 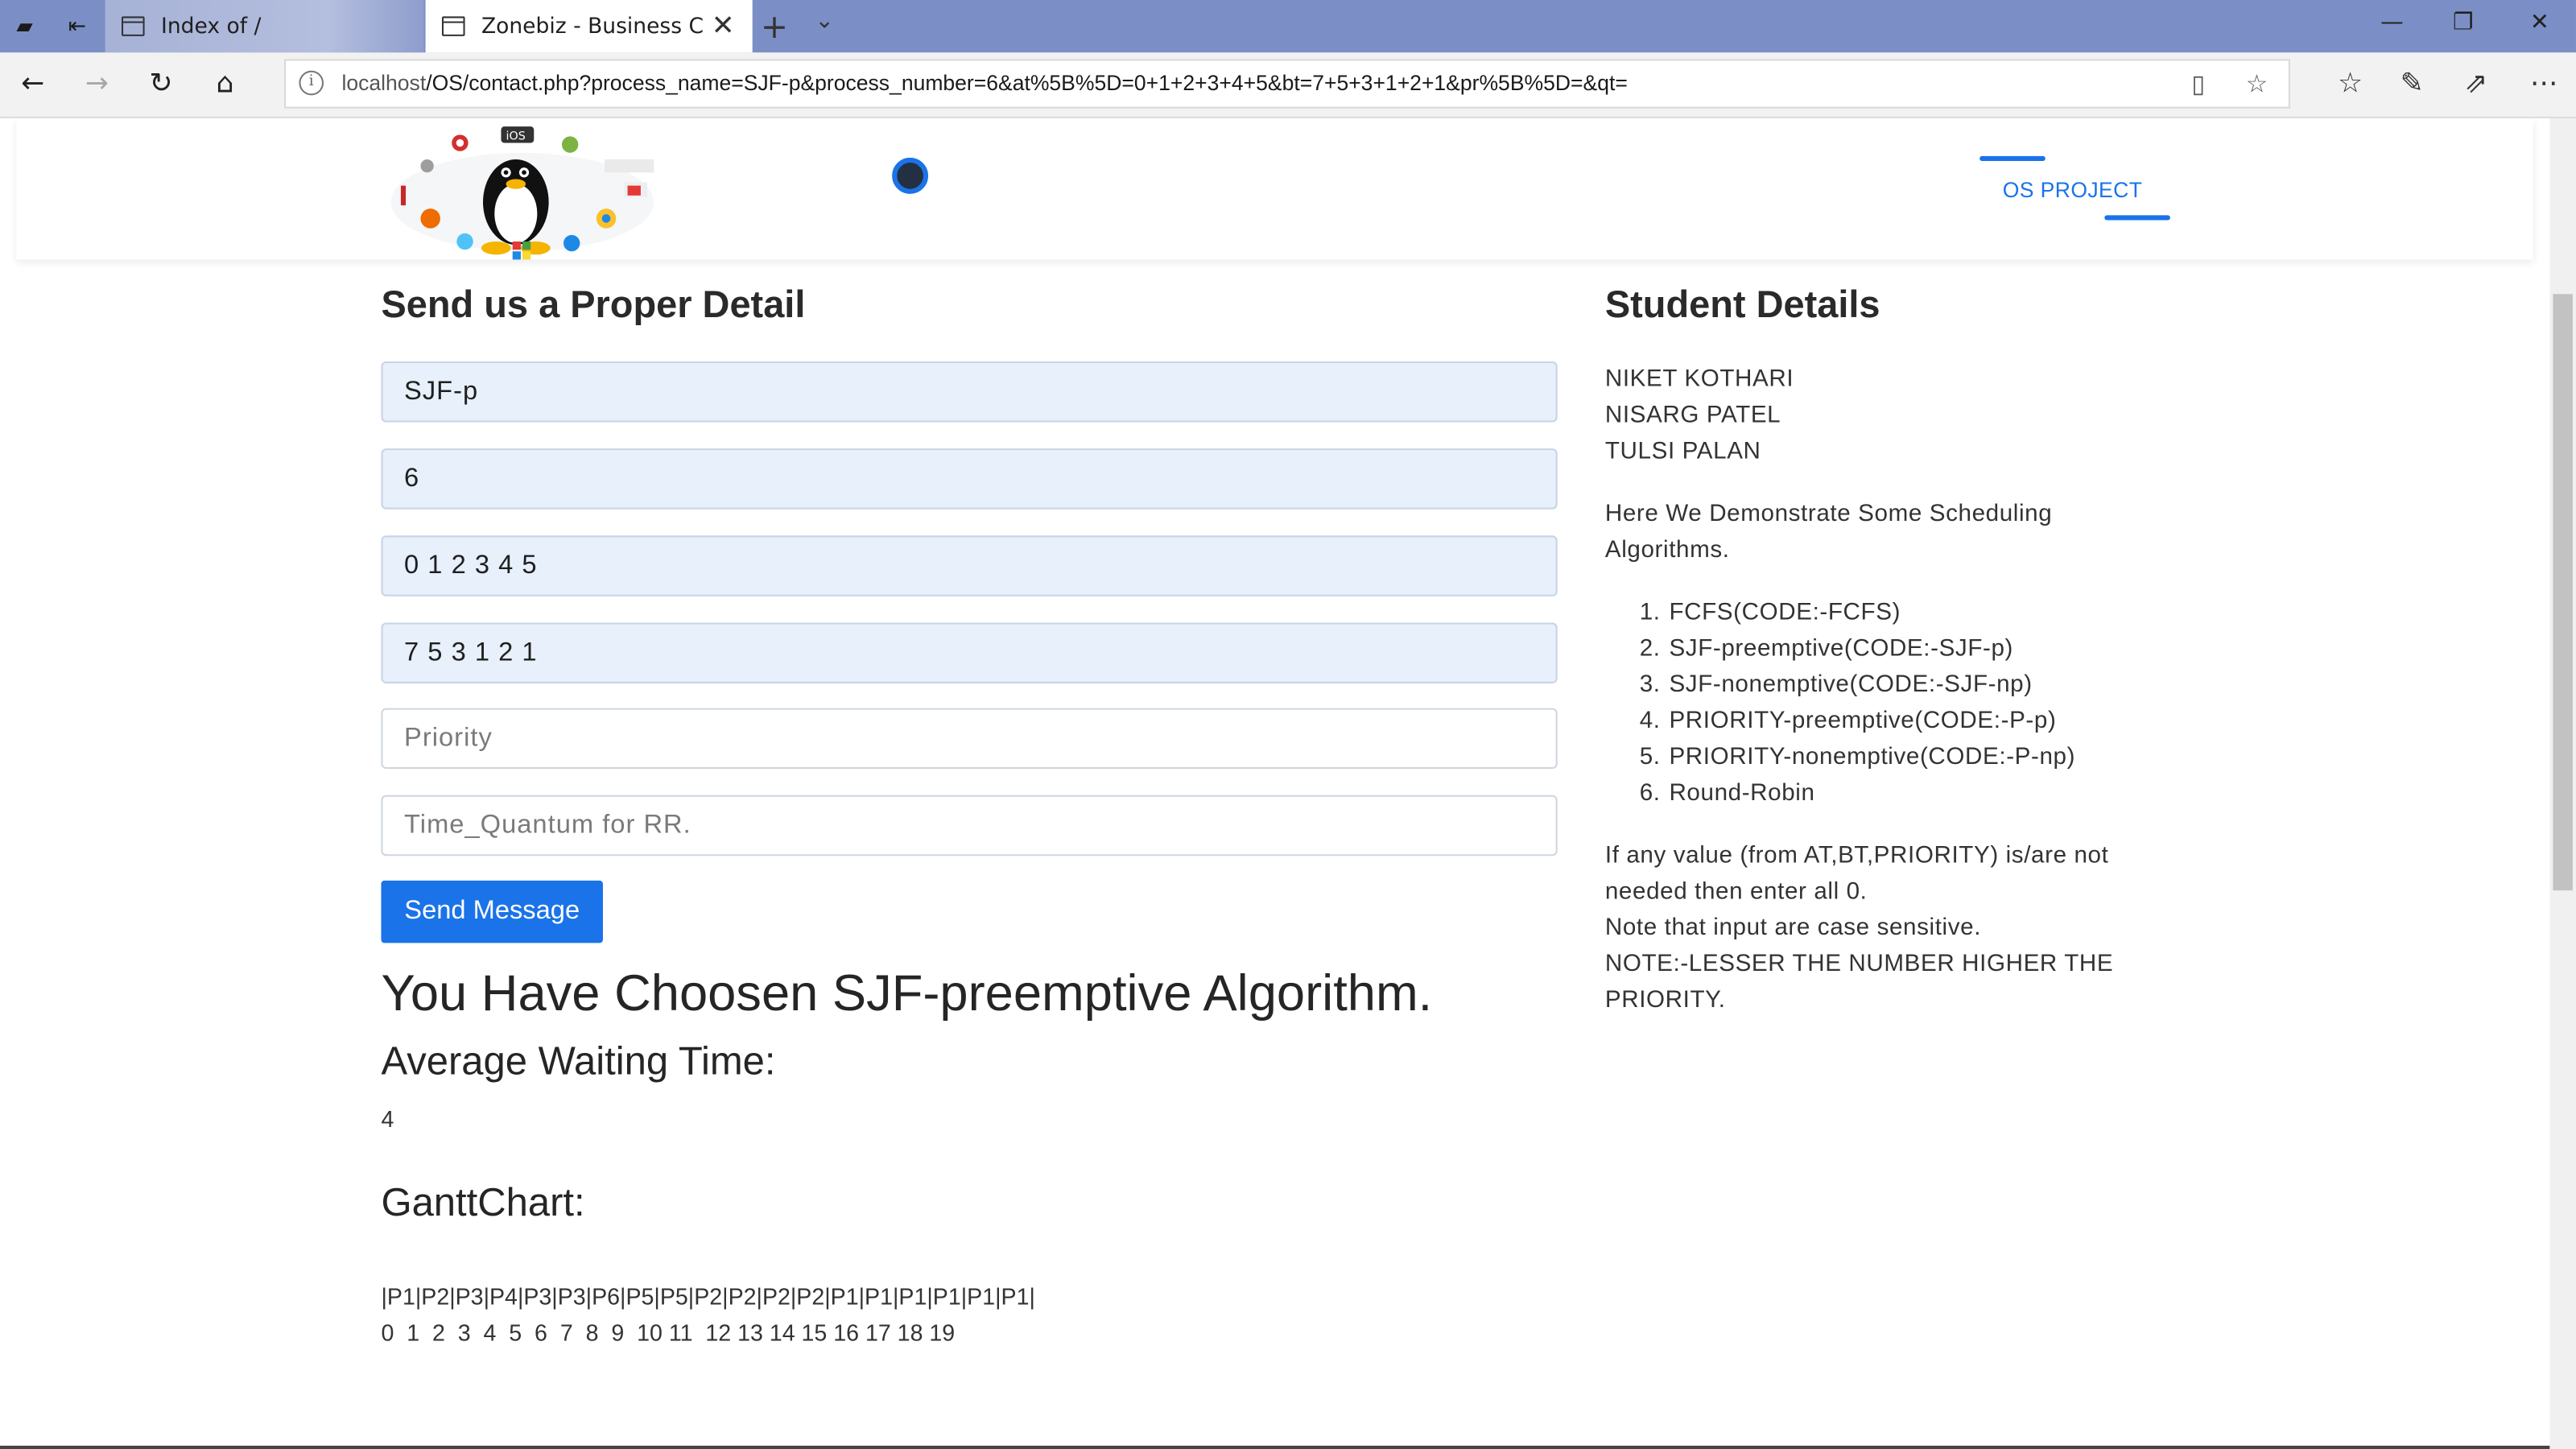 What do you see at coordinates (2137, 218) in the screenshot?
I see `nav-underline` at bounding box center [2137, 218].